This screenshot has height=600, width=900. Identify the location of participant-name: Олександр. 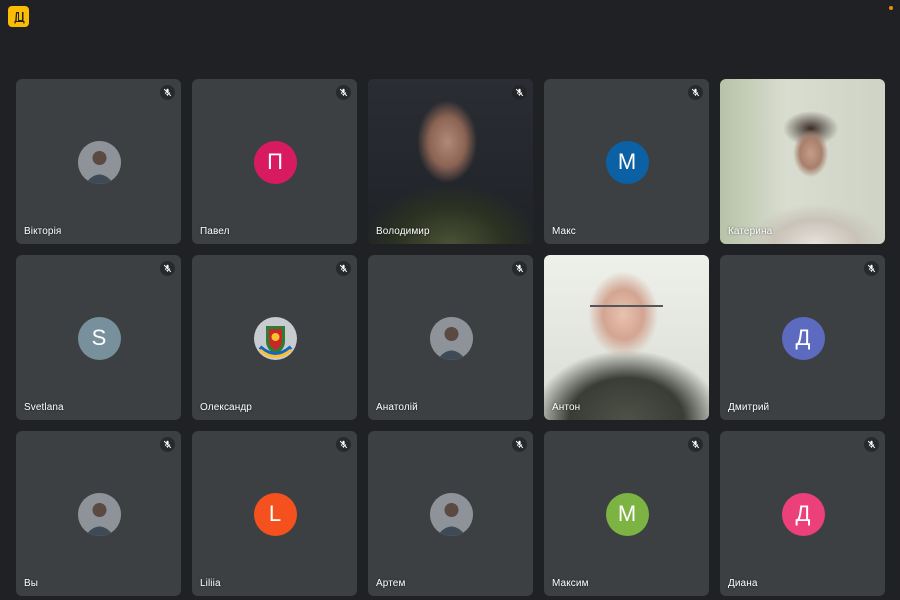
(226, 407).